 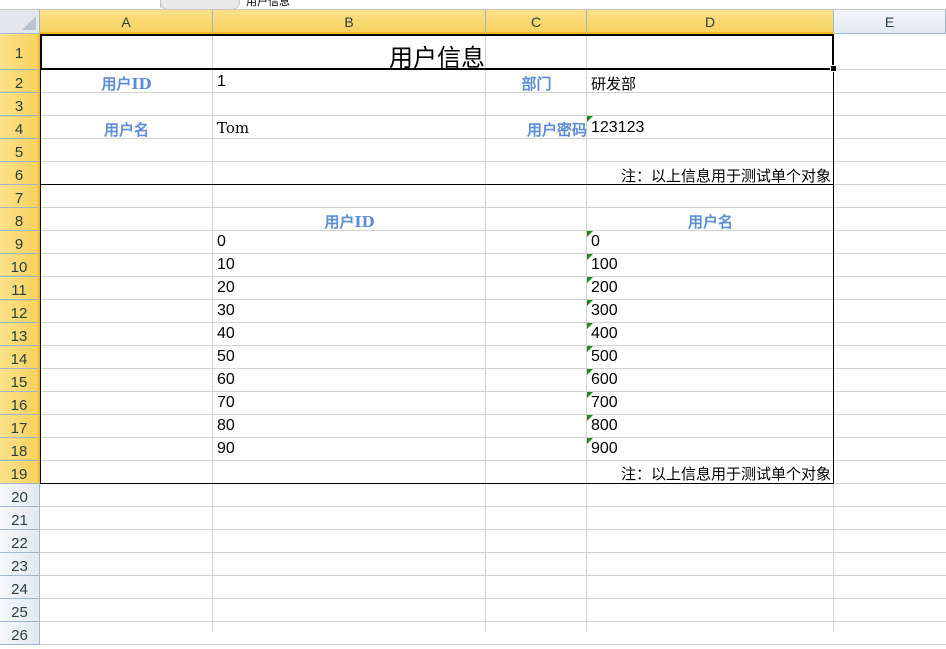 I want to click on list-user-id-5: 50, so click(x=226, y=356).